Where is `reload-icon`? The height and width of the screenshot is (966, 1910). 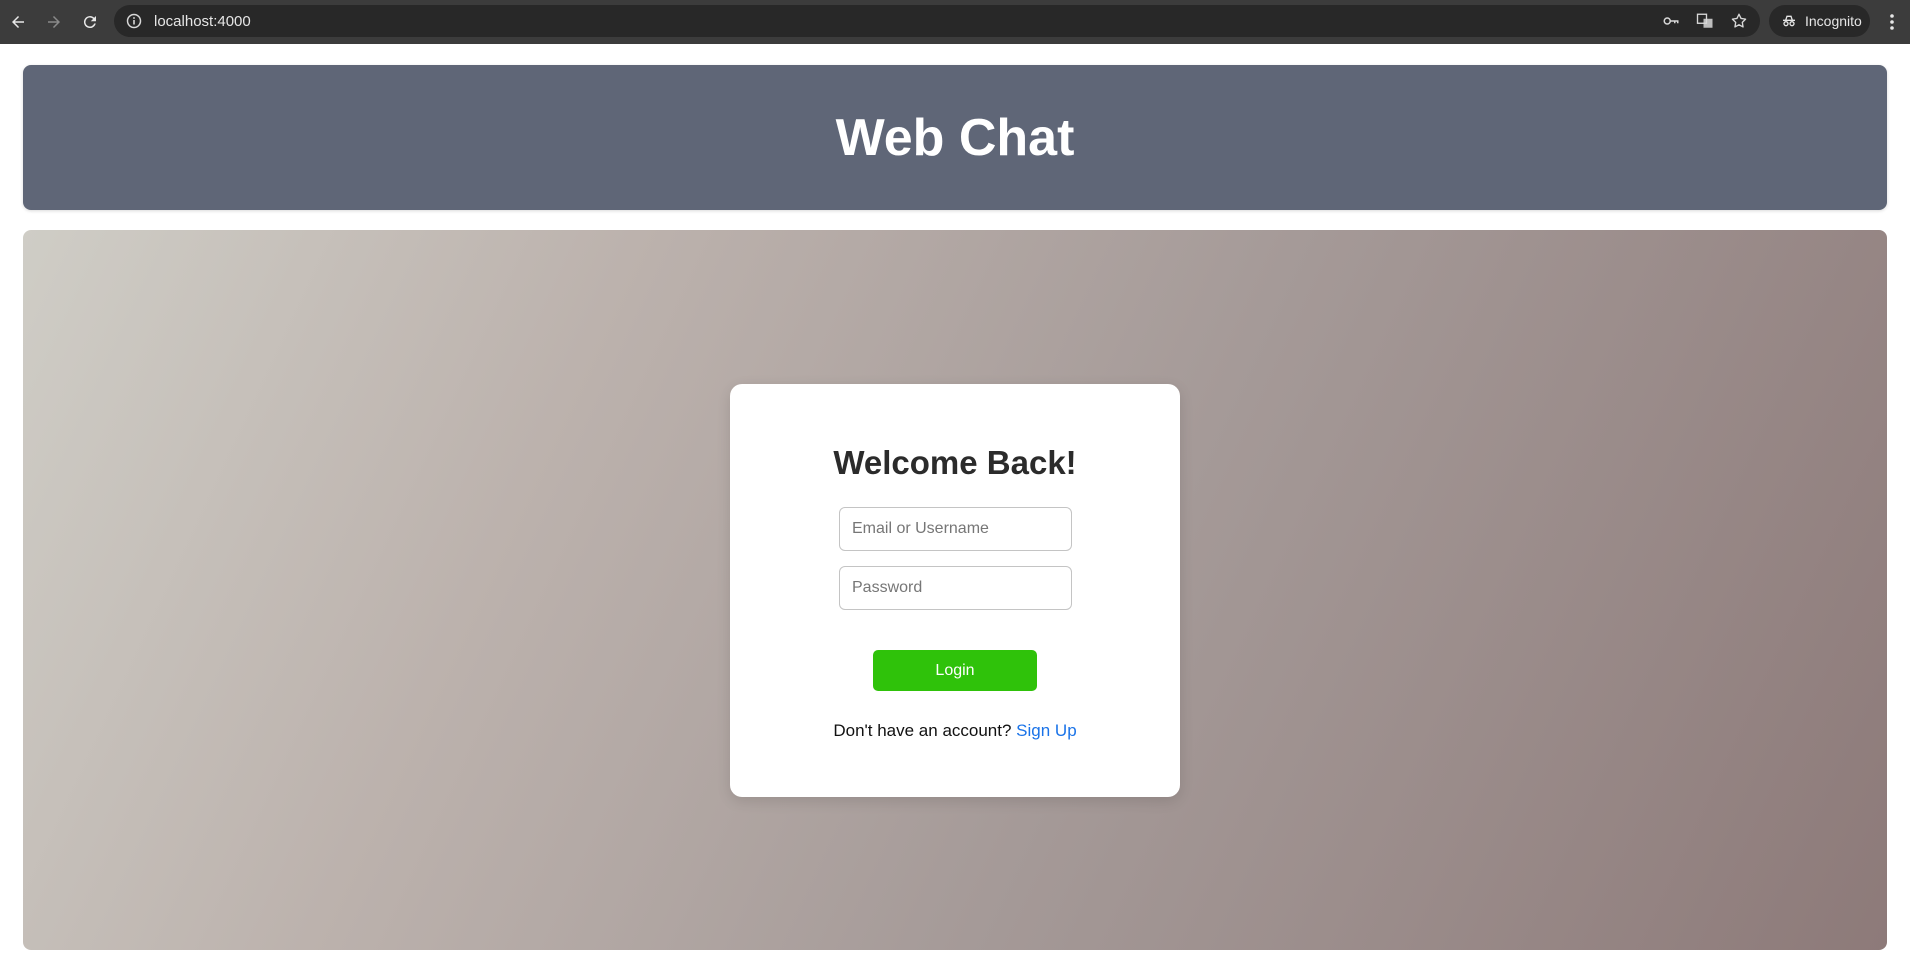 reload-icon is located at coordinates (89, 22).